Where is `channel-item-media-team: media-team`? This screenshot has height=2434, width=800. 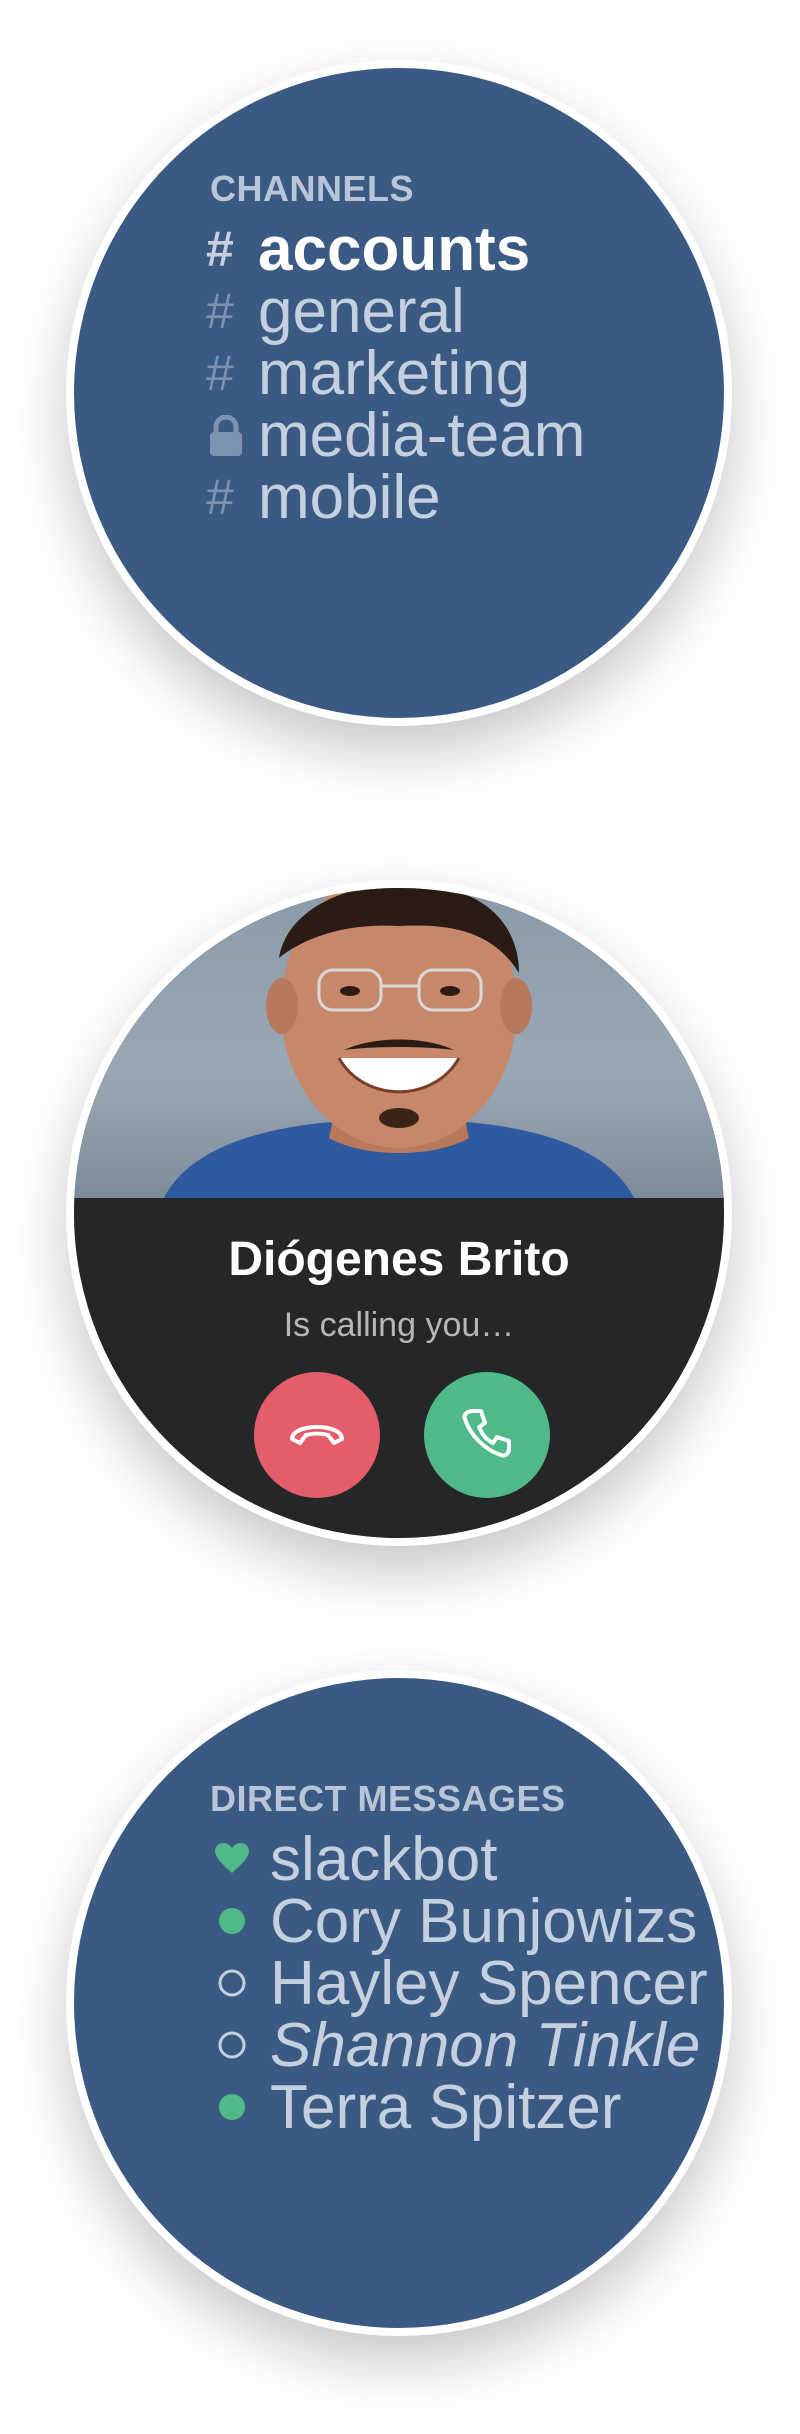
channel-item-media-team: media-team is located at coordinates (395, 435).